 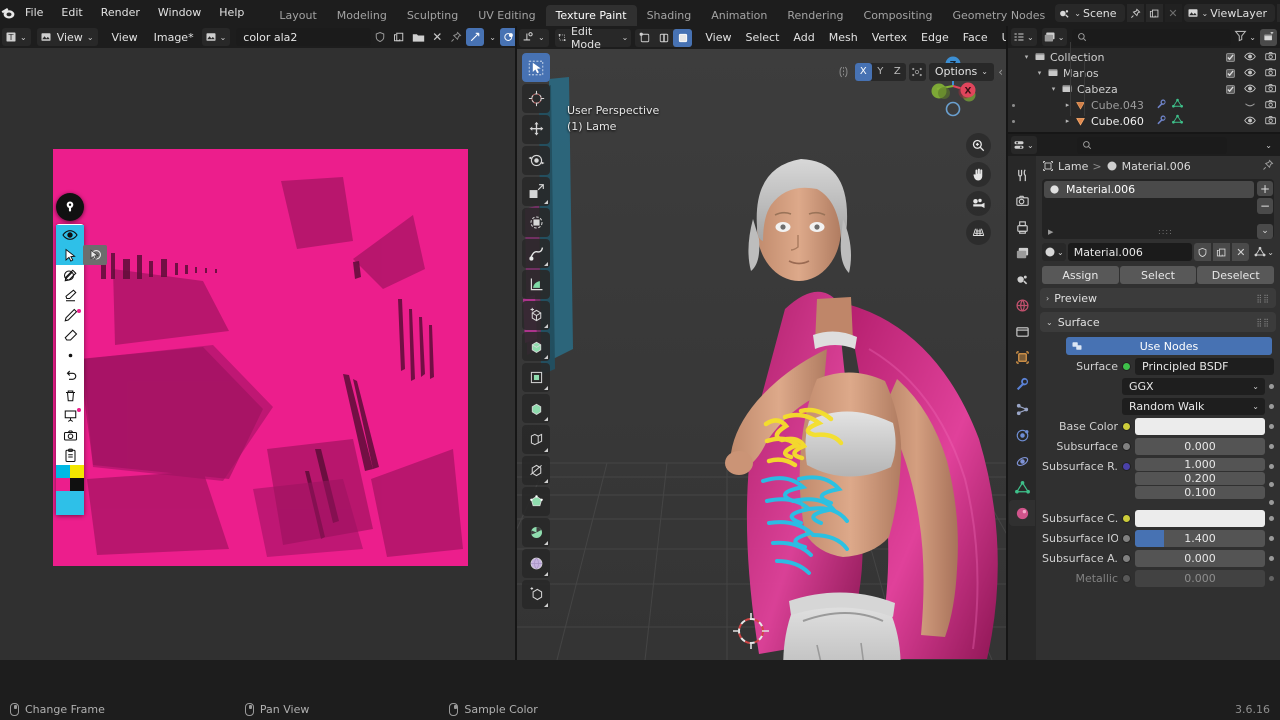 What do you see at coordinates (1252, 37) in the screenshot?
I see `filter-chevron-icon: ⌄` at bounding box center [1252, 37].